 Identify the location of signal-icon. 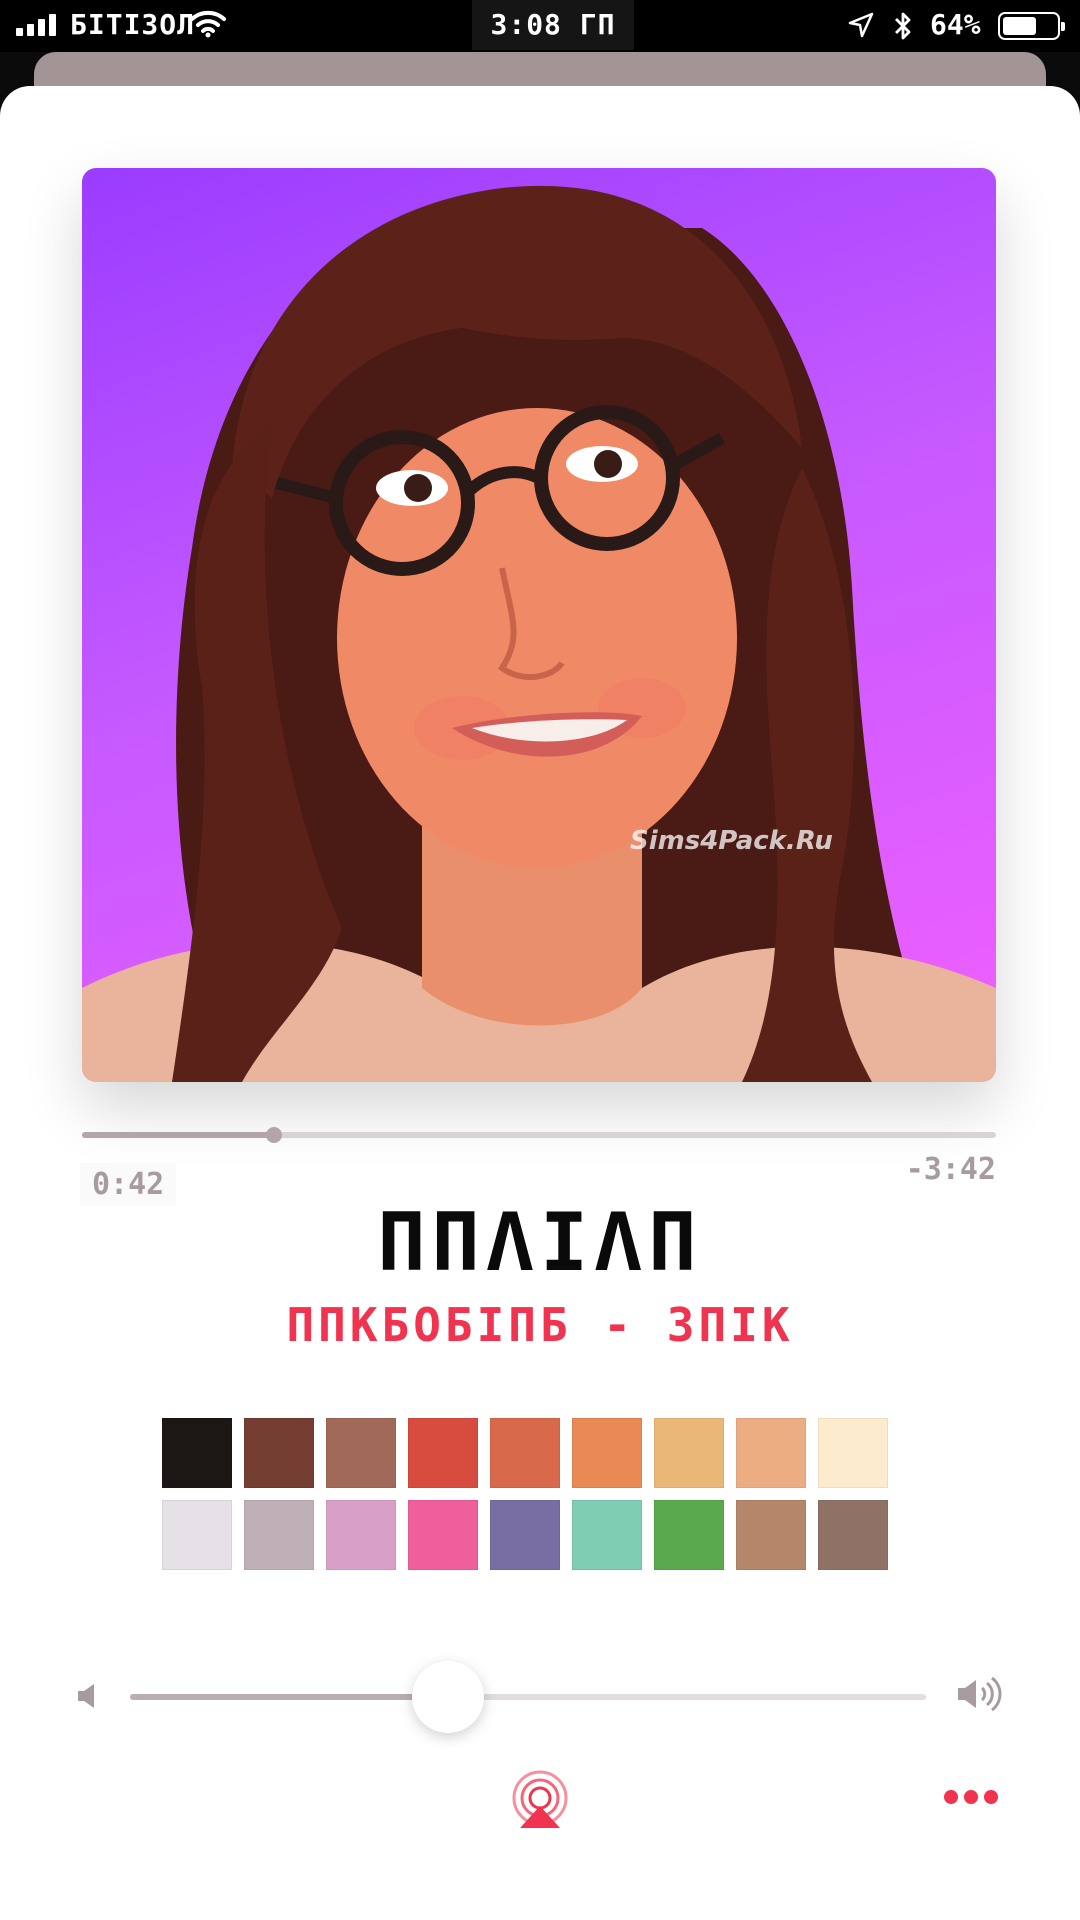
(37, 25).